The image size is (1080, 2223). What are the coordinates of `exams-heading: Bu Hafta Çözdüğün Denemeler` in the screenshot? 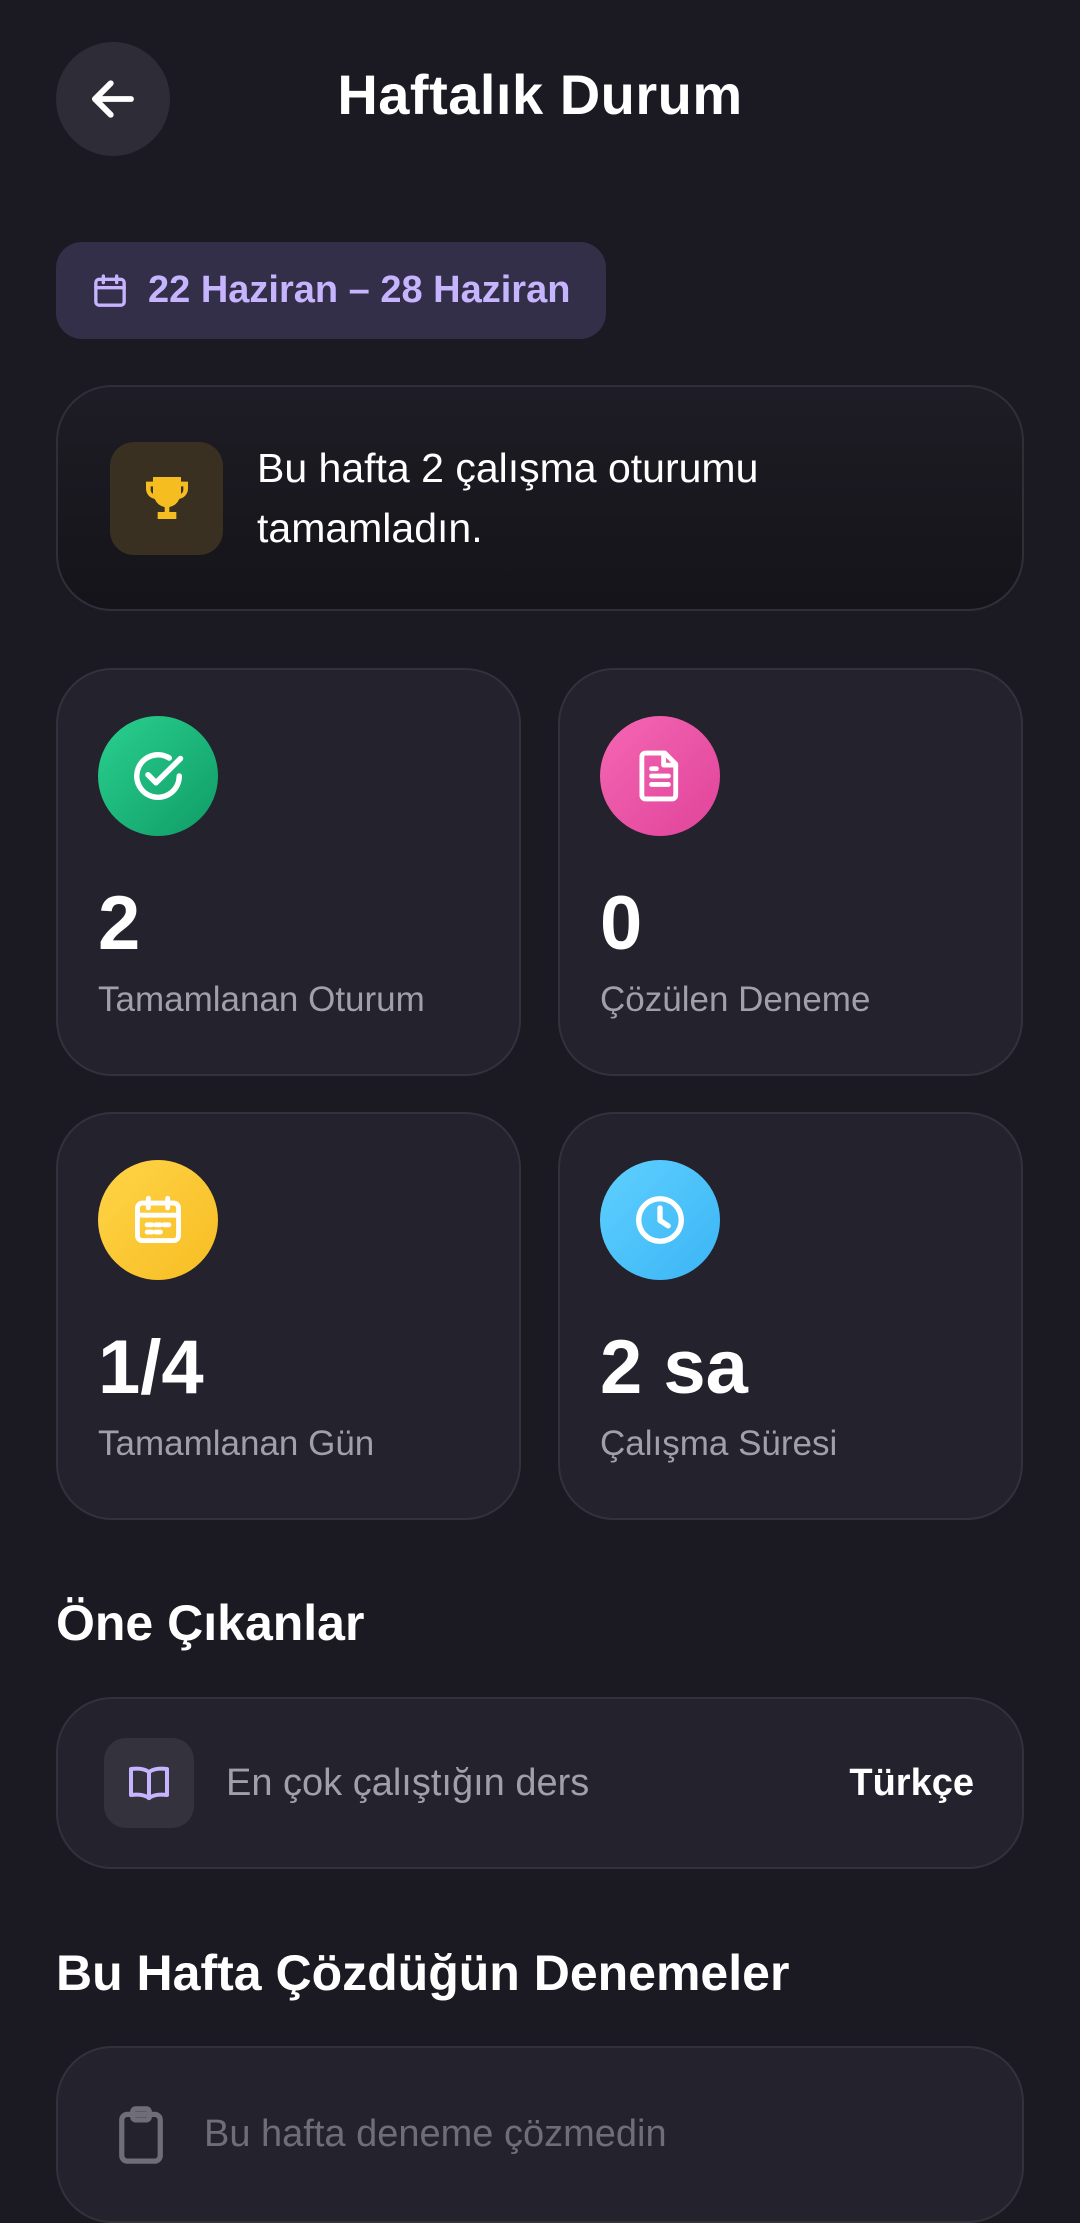 It's located at (423, 1973).